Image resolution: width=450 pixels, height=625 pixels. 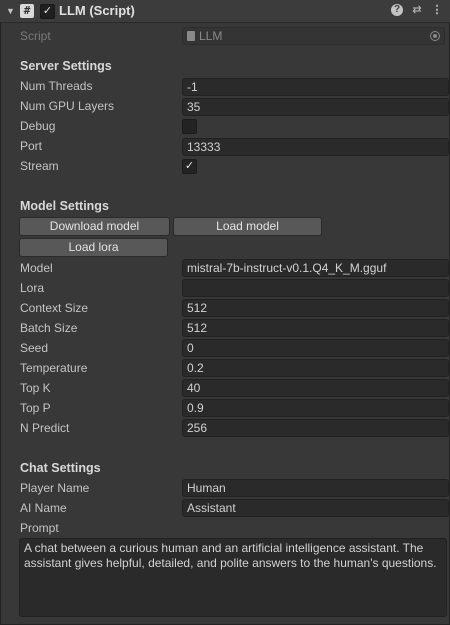 What do you see at coordinates (247, 226) in the screenshot?
I see `load-model-button: Load model` at bounding box center [247, 226].